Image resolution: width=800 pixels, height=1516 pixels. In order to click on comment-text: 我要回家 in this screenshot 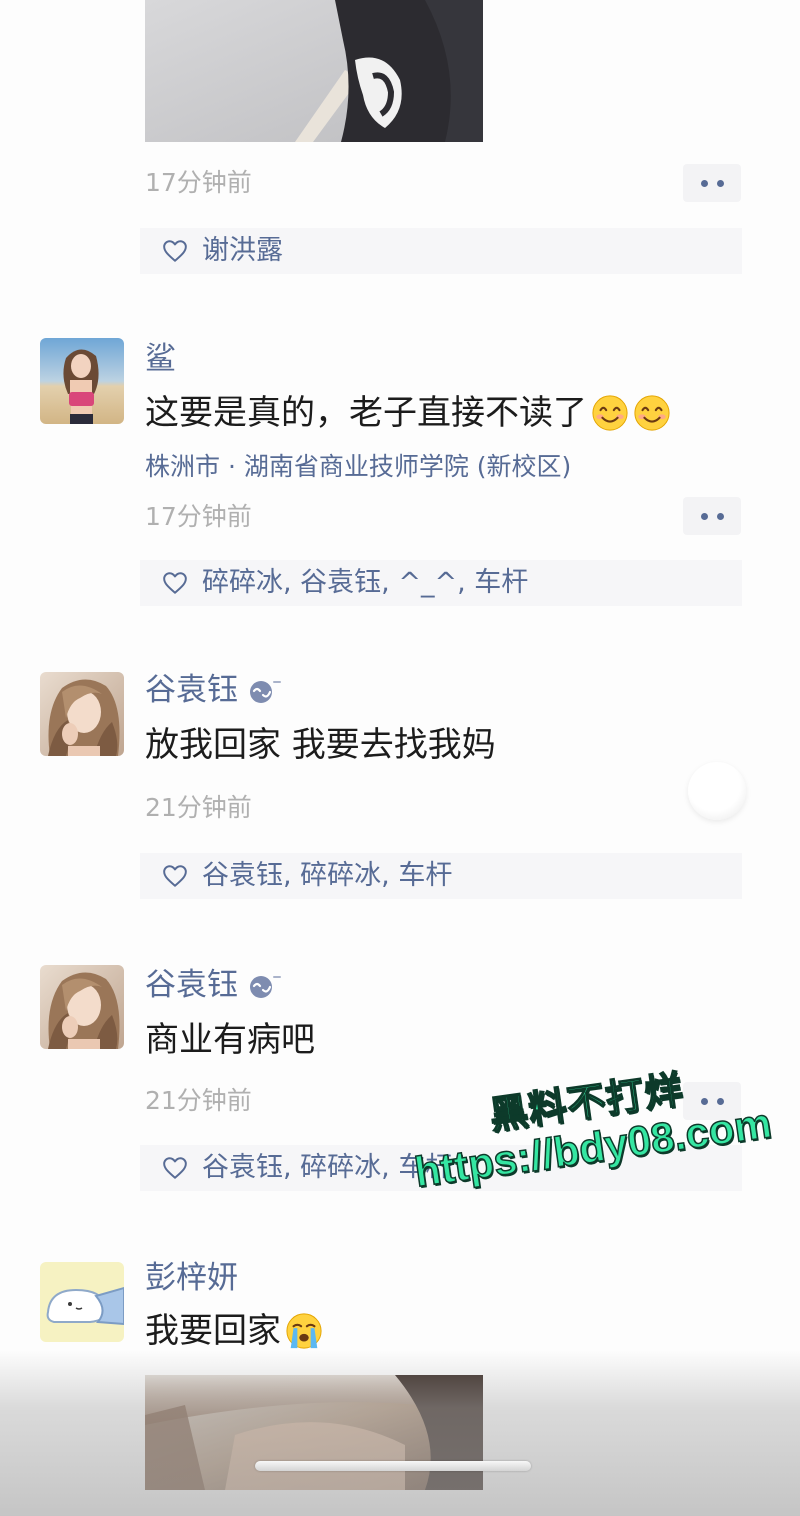, I will do `click(234, 1331)`.